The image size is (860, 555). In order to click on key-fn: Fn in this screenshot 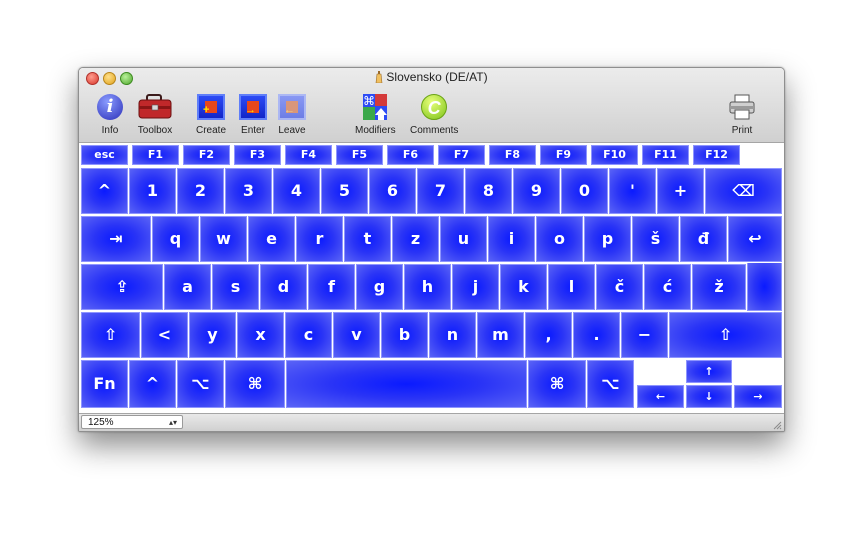, I will do `click(104, 384)`.